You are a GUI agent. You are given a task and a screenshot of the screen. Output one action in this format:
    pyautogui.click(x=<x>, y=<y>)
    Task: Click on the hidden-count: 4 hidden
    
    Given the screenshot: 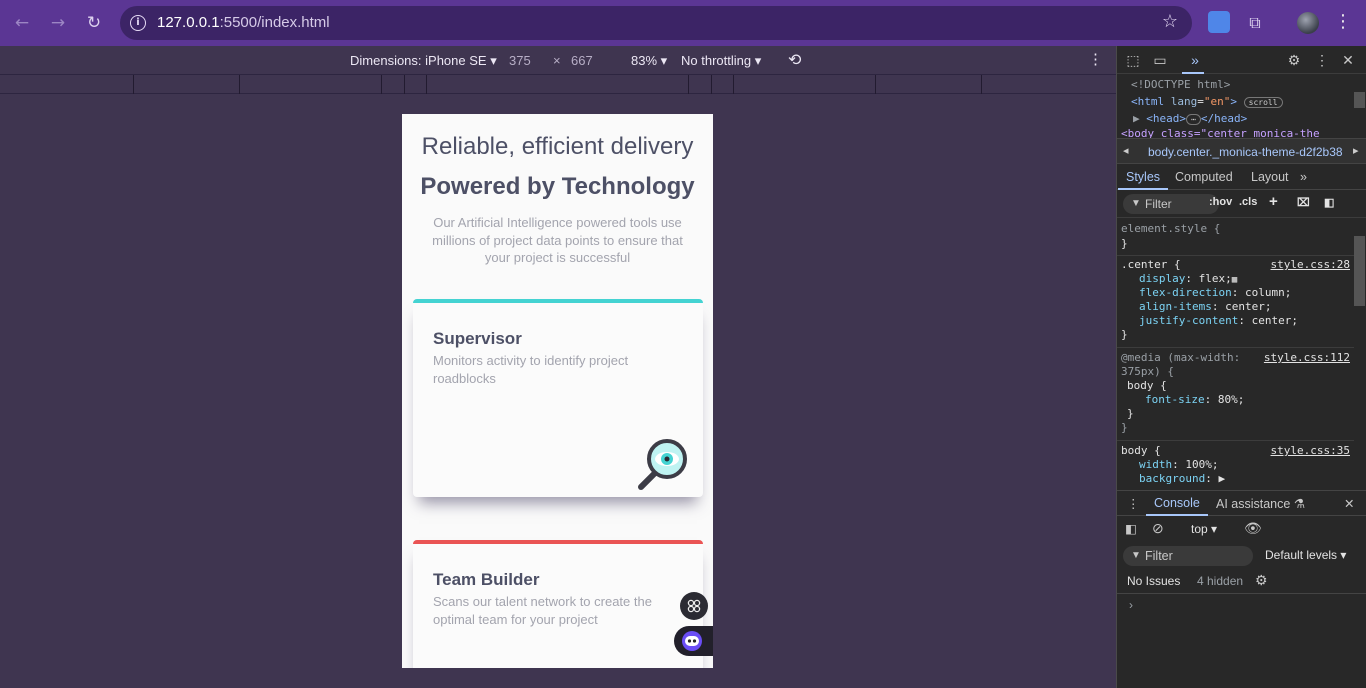 What is the action you would take?
    pyautogui.click(x=1220, y=581)
    